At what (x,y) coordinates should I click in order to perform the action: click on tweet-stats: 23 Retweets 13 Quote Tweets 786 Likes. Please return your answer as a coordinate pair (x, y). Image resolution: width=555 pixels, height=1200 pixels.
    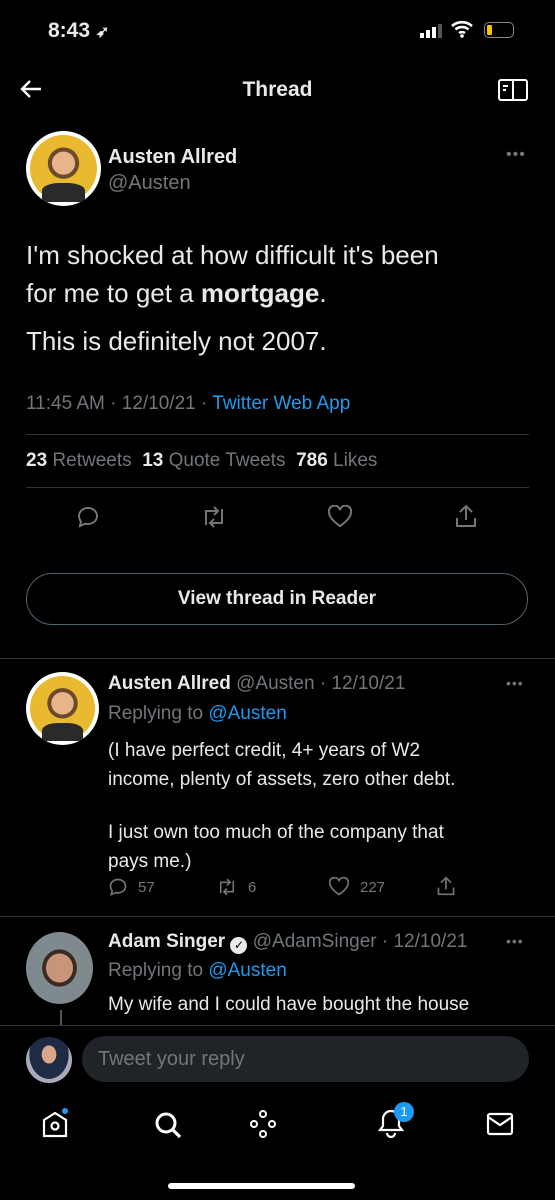
    Looking at the image, I should click on (201, 461).